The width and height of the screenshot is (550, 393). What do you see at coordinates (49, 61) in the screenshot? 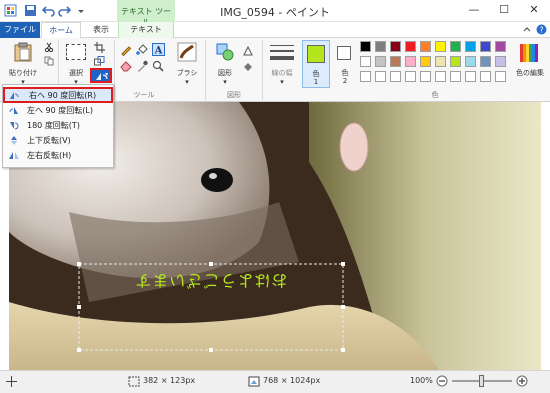
I see `copy-icon` at bounding box center [49, 61].